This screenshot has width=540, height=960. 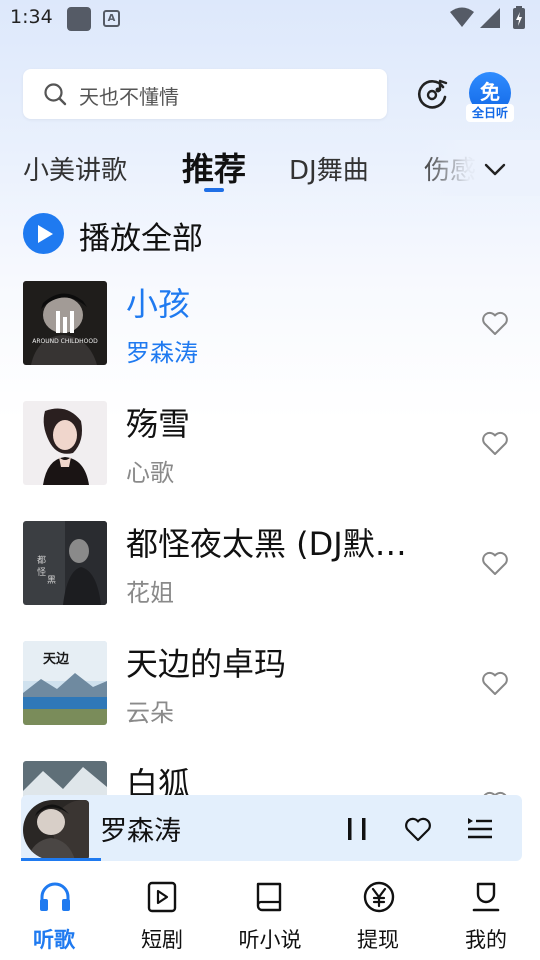 I want to click on song-cover: 都 怪 黑, so click(x=65, y=563).